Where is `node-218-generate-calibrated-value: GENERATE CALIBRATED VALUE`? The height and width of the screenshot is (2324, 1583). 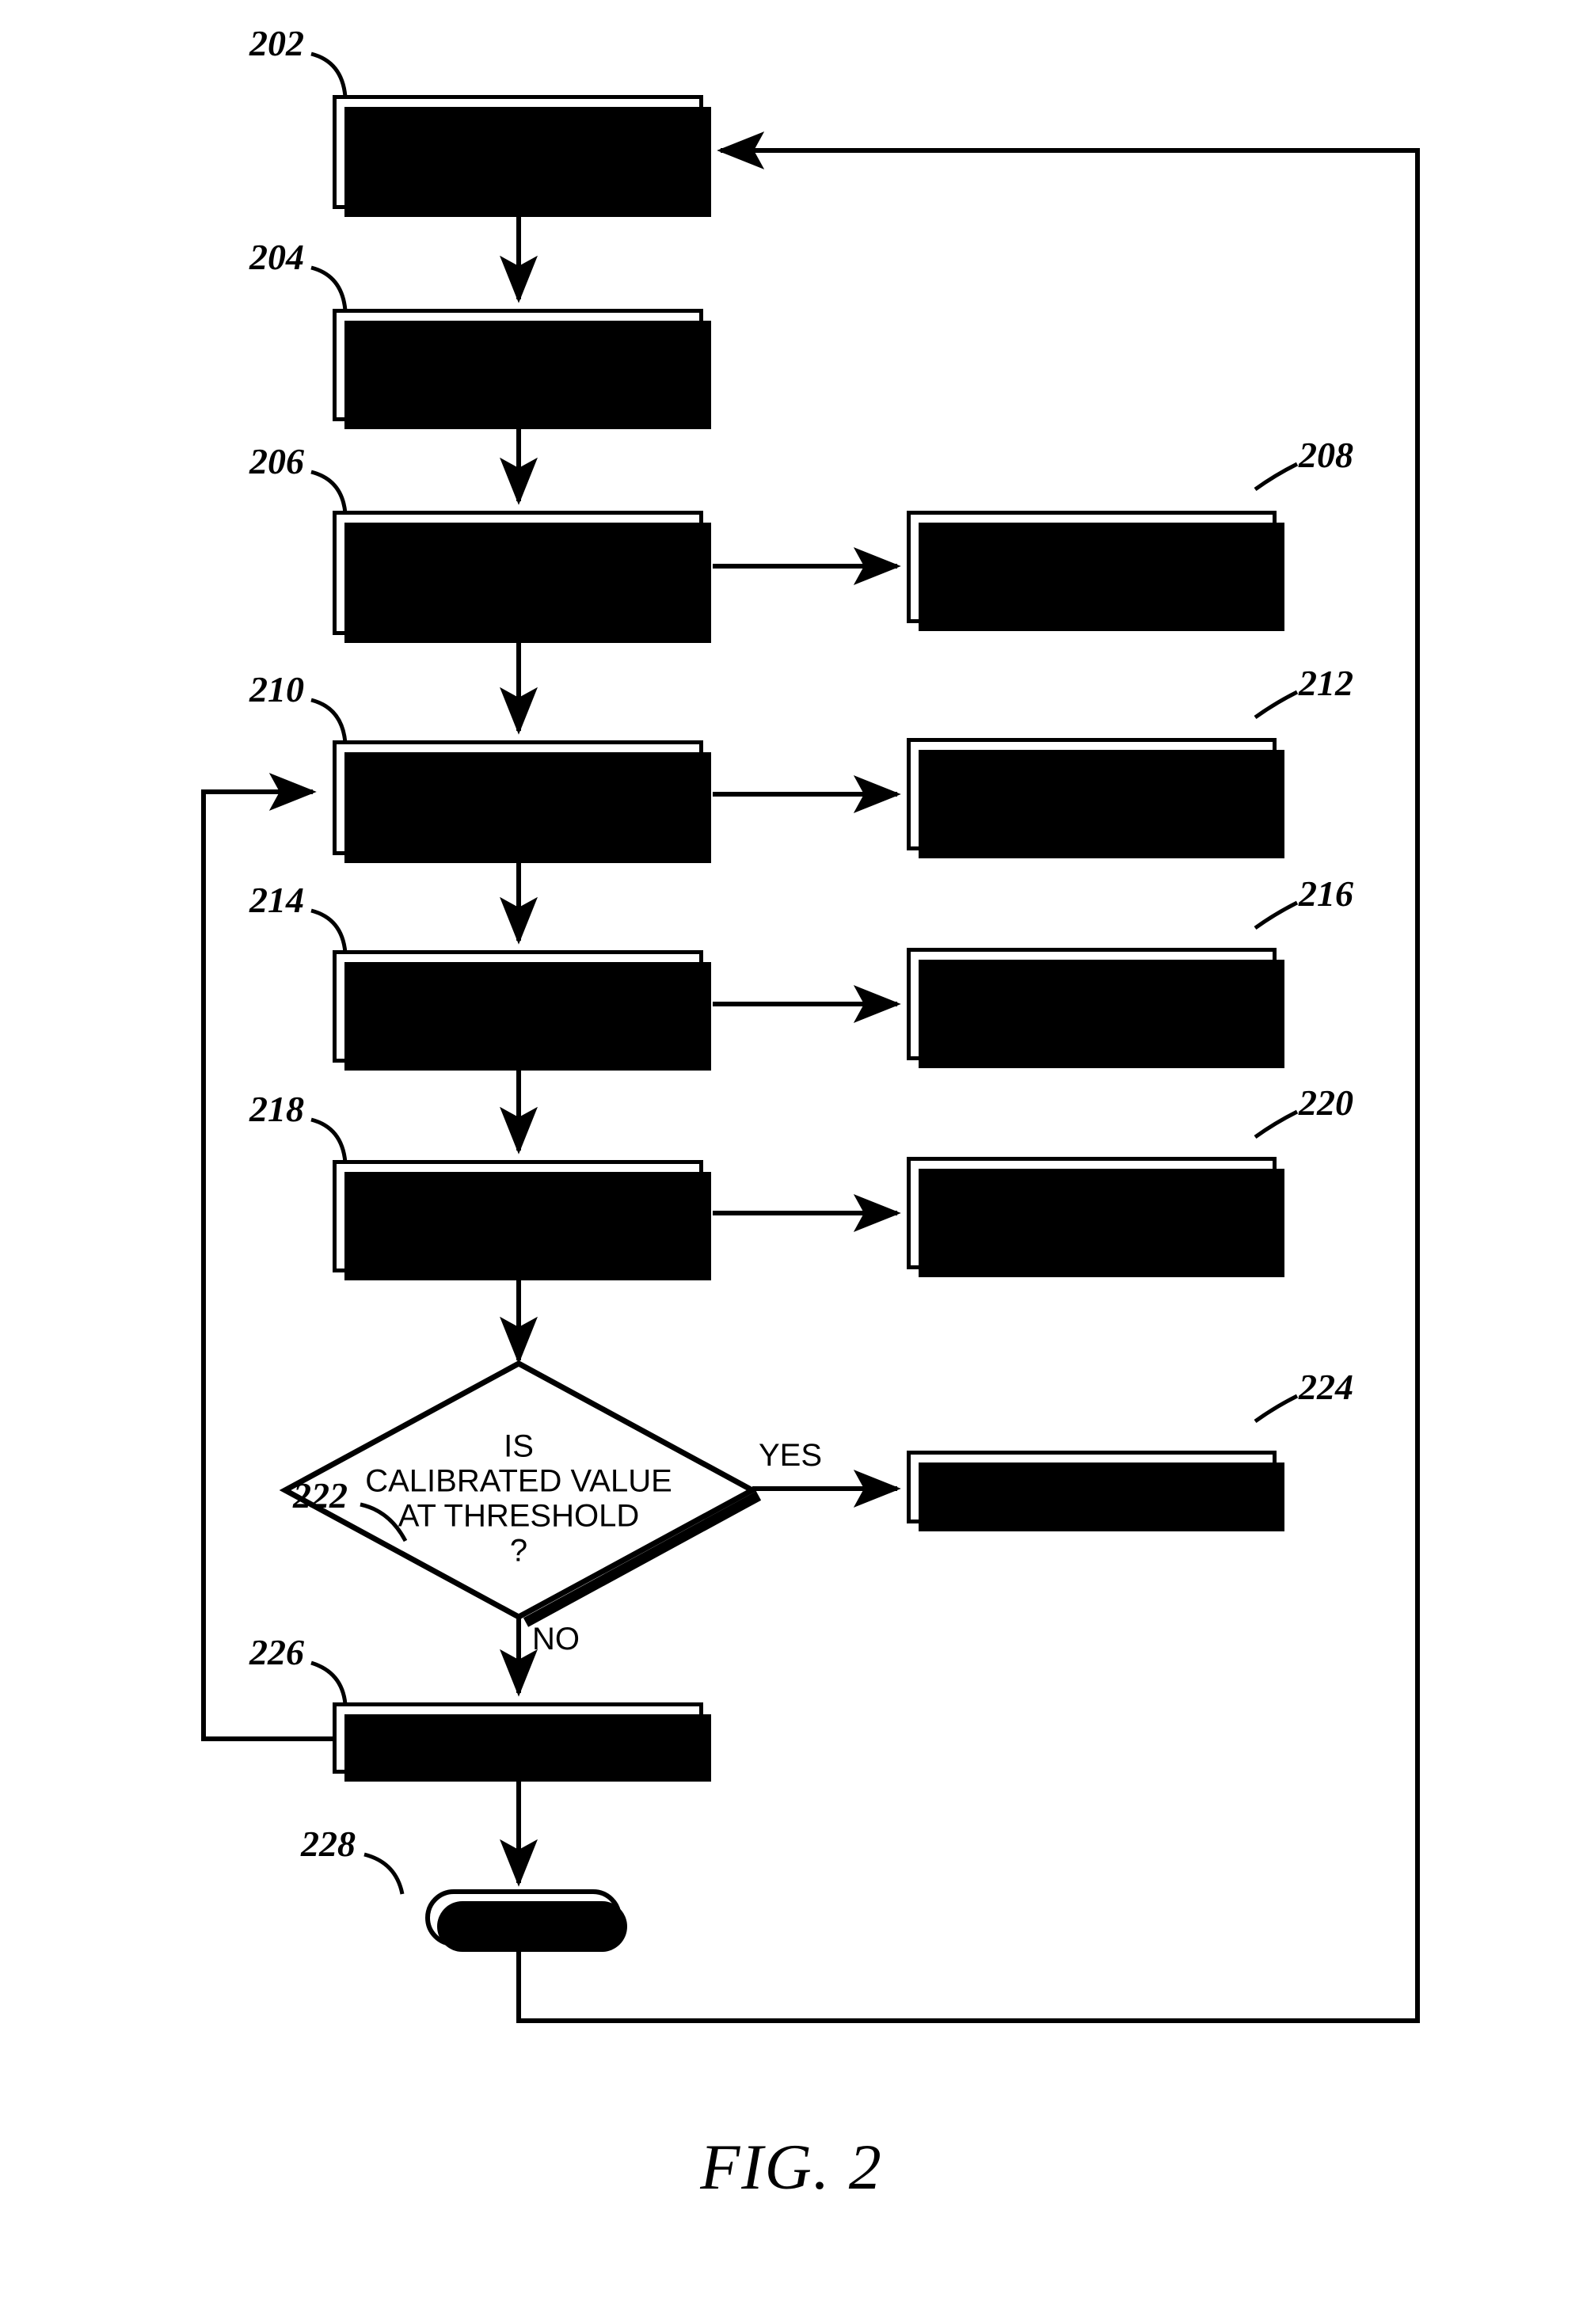
node-218-generate-calibrated-value: GENERATE CALIBRATED VALUE is located at coordinates (522, 1220).